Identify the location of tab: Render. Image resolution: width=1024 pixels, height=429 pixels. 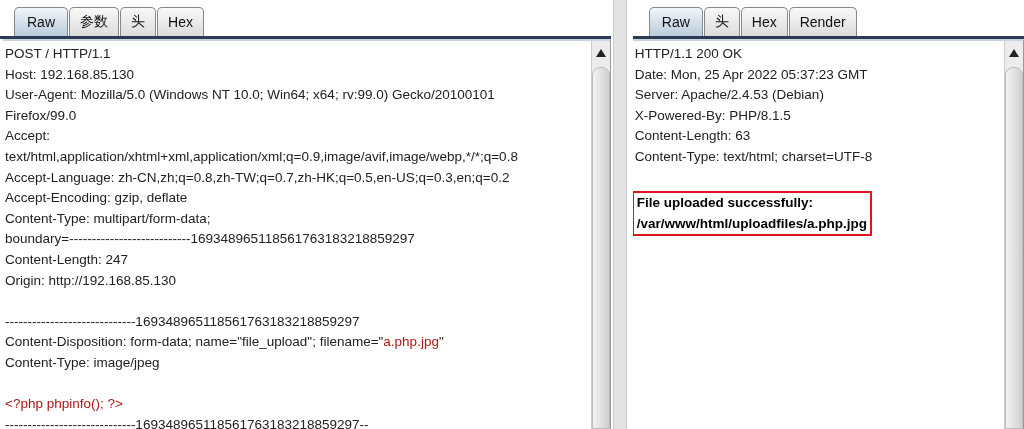
(822, 21).